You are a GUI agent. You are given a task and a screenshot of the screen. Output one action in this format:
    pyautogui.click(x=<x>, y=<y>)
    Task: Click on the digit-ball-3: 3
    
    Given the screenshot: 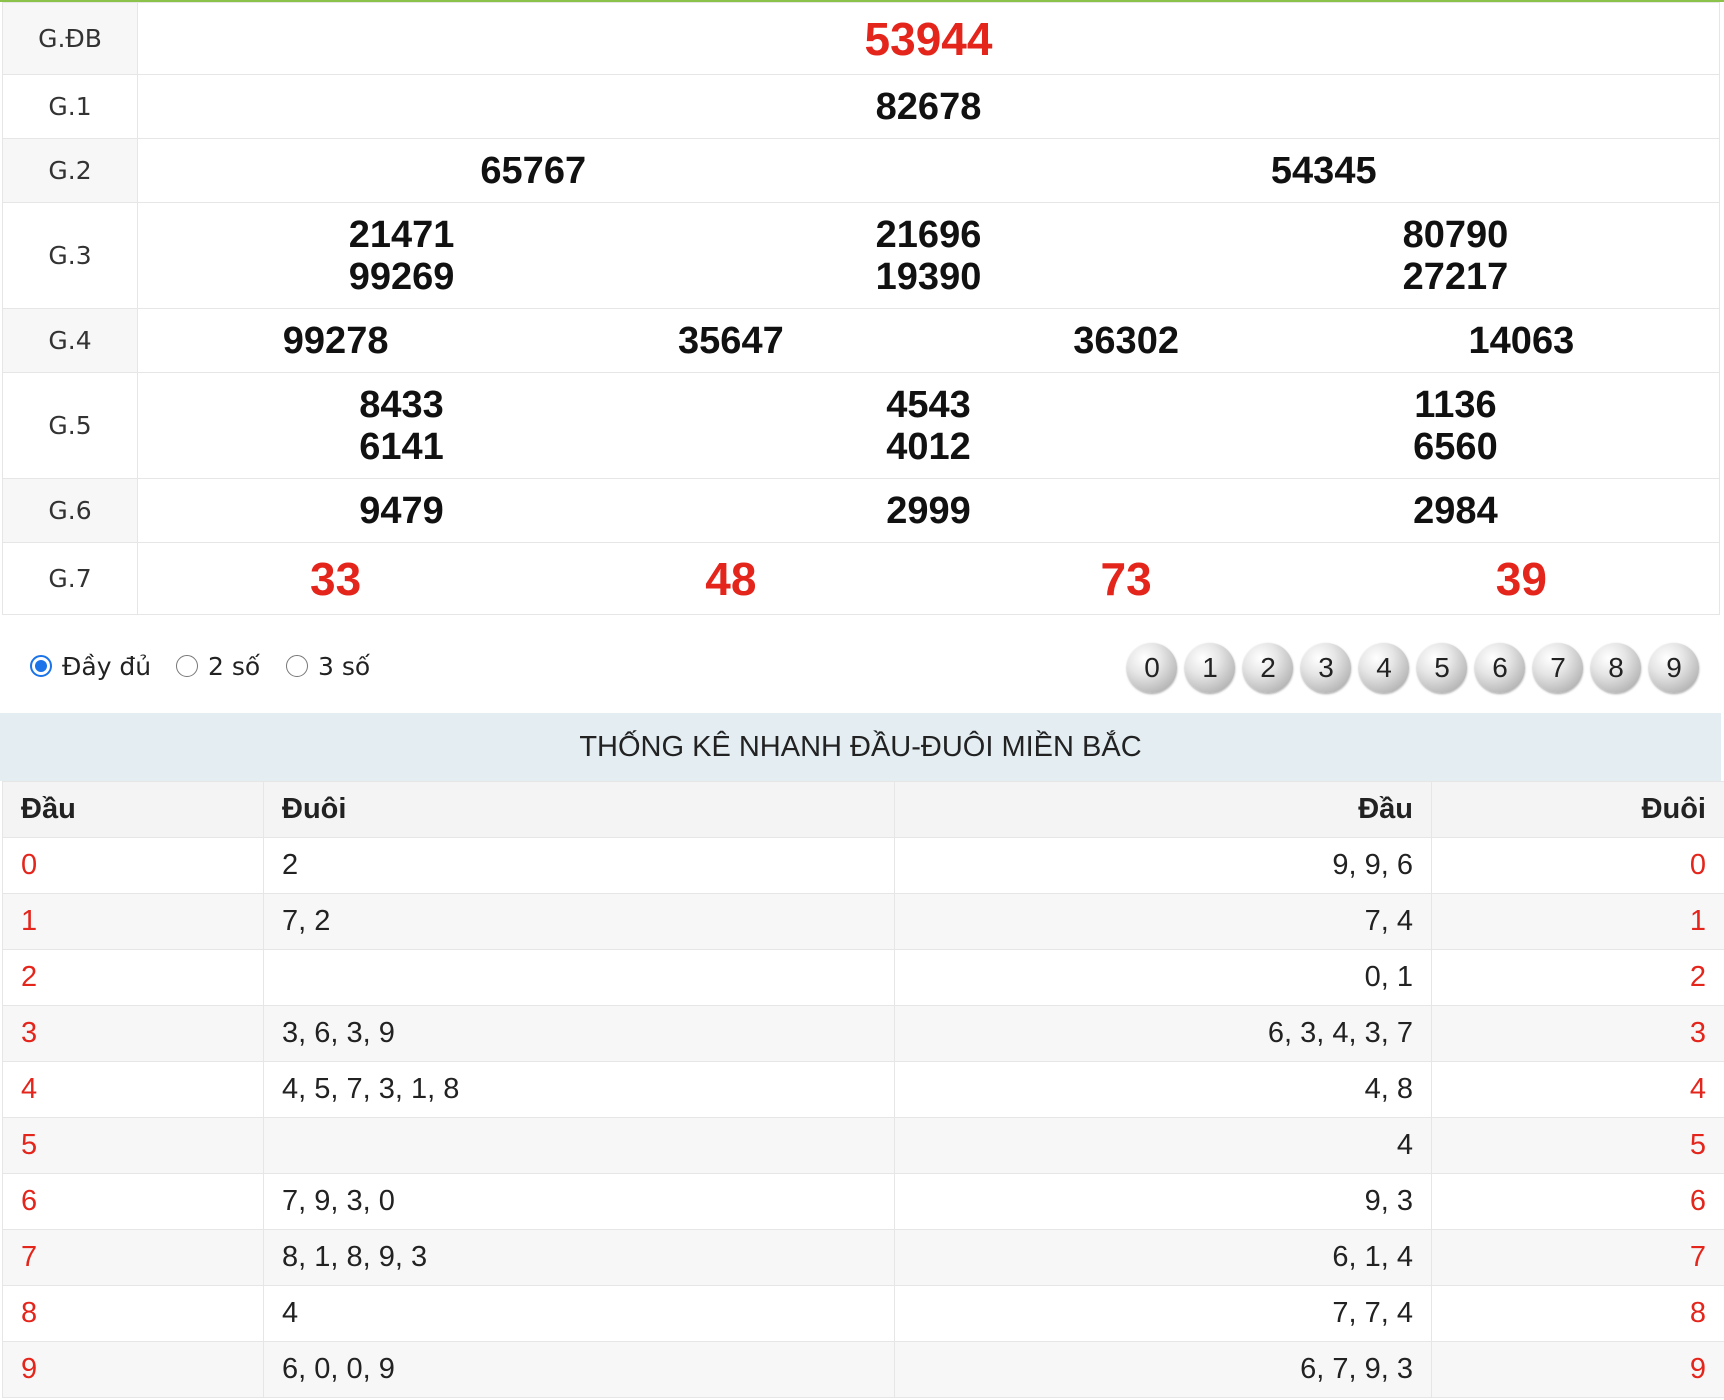 What is the action you would take?
    pyautogui.click(x=1326, y=668)
    